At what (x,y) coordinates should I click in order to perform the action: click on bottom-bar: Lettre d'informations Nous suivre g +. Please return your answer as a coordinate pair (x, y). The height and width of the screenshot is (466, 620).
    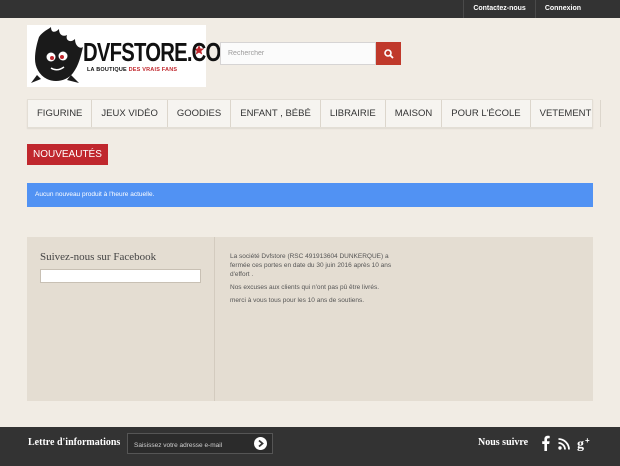
    Looking at the image, I should click on (310, 446).